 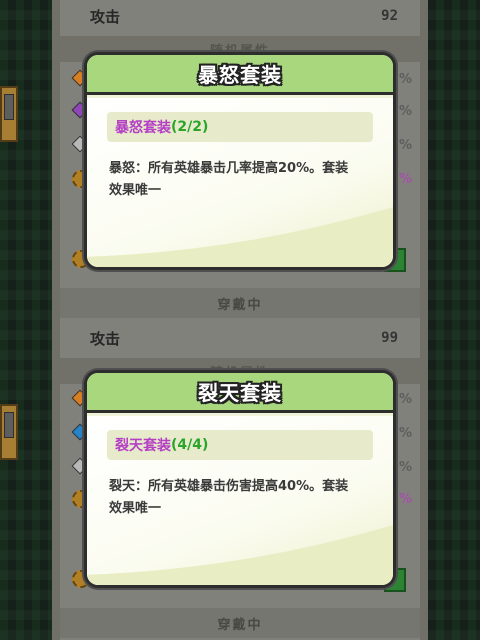 I want to click on set-name-box: 裂天套装 (4/4), so click(x=240, y=445).